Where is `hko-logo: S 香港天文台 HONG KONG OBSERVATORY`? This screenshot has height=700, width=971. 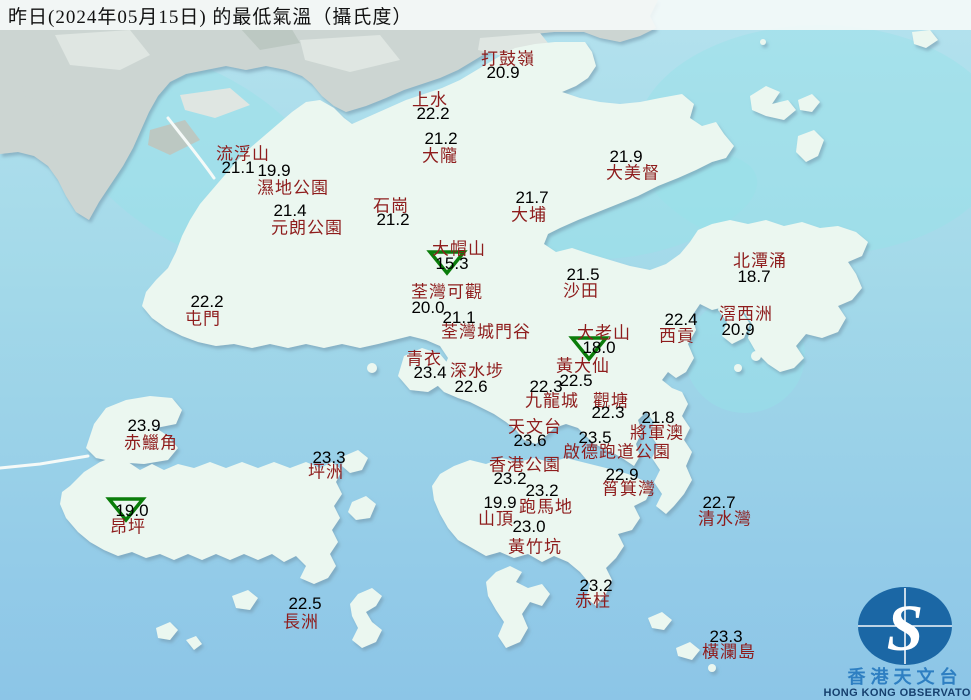 hko-logo: S 香港天文台 HONG KONG OBSERVATORY is located at coordinates (897, 643).